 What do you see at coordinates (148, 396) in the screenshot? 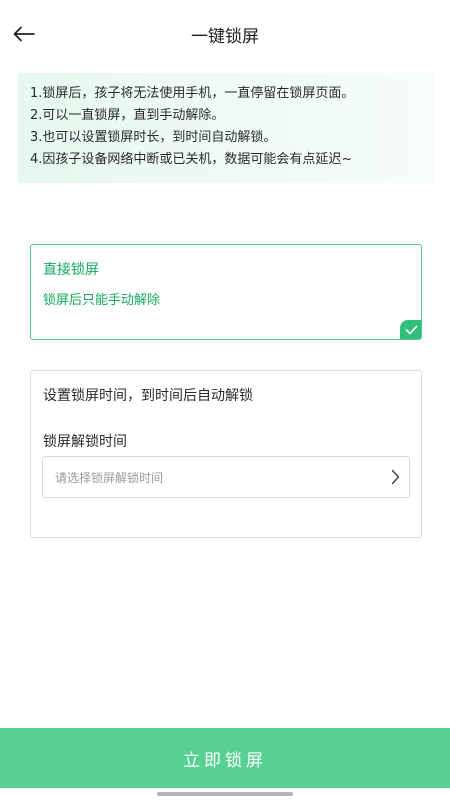
I see `timed-lock-title: 设置锁屏时间，到时间后自动解锁` at bounding box center [148, 396].